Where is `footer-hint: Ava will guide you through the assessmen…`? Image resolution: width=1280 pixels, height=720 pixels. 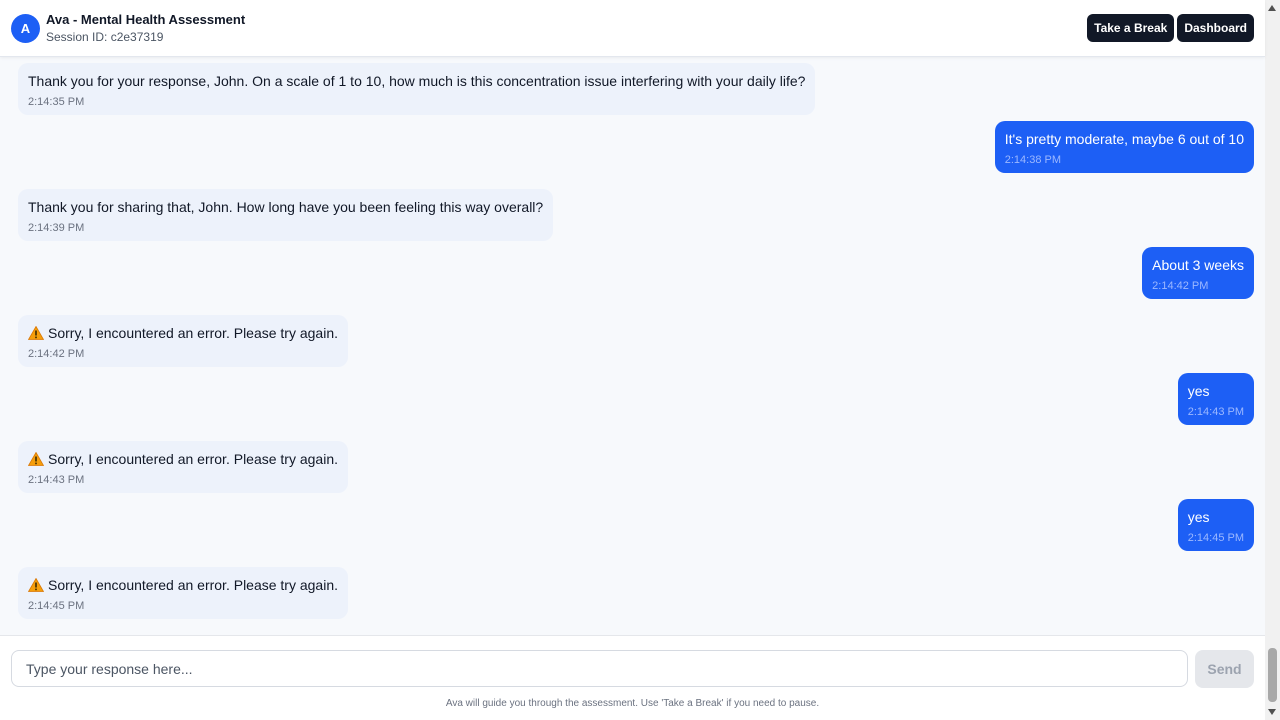 footer-hint: Ava will guide you through the assessmen… is located at coordinates (632, 703).